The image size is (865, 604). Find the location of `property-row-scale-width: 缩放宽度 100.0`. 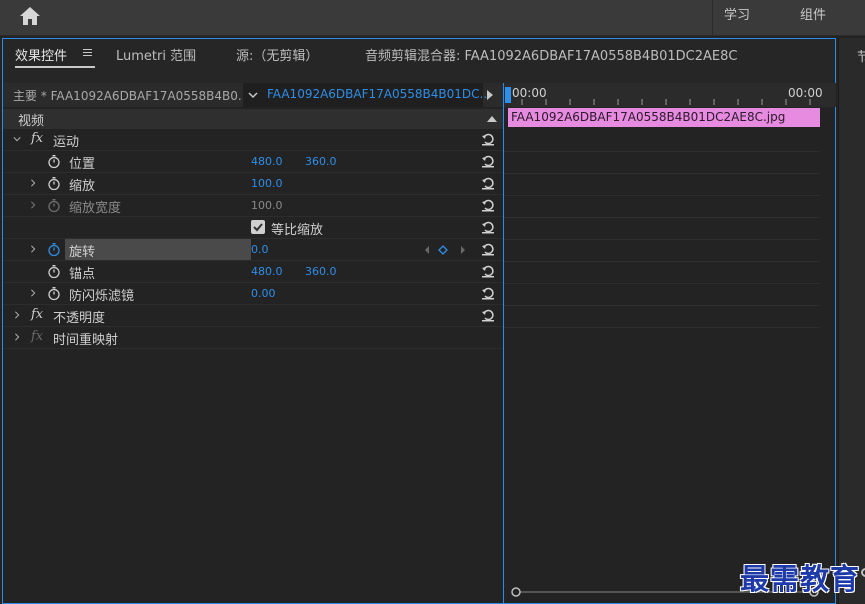

property-row-scale-width: 缩放宽度 100.0 is located at coordinates (253, 206).